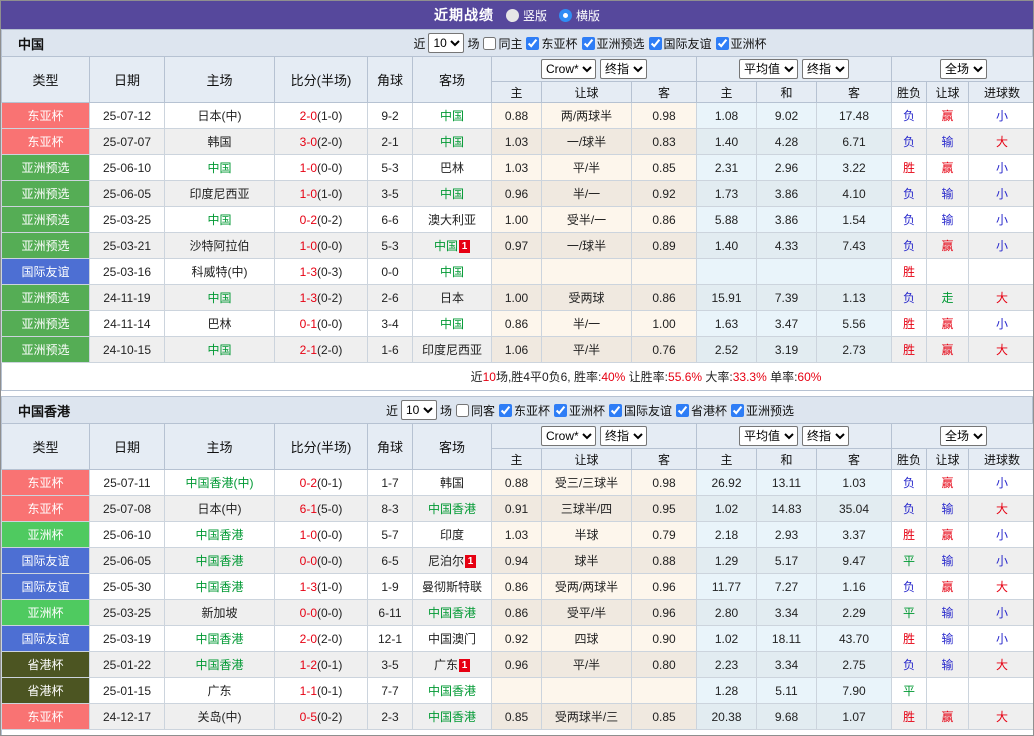 Image resolution: width=1034 pixels, height=736 pixels. Describe the element at coordinates (390, 167) in the screenshot. I see `corner-score: 5-3` at that location.